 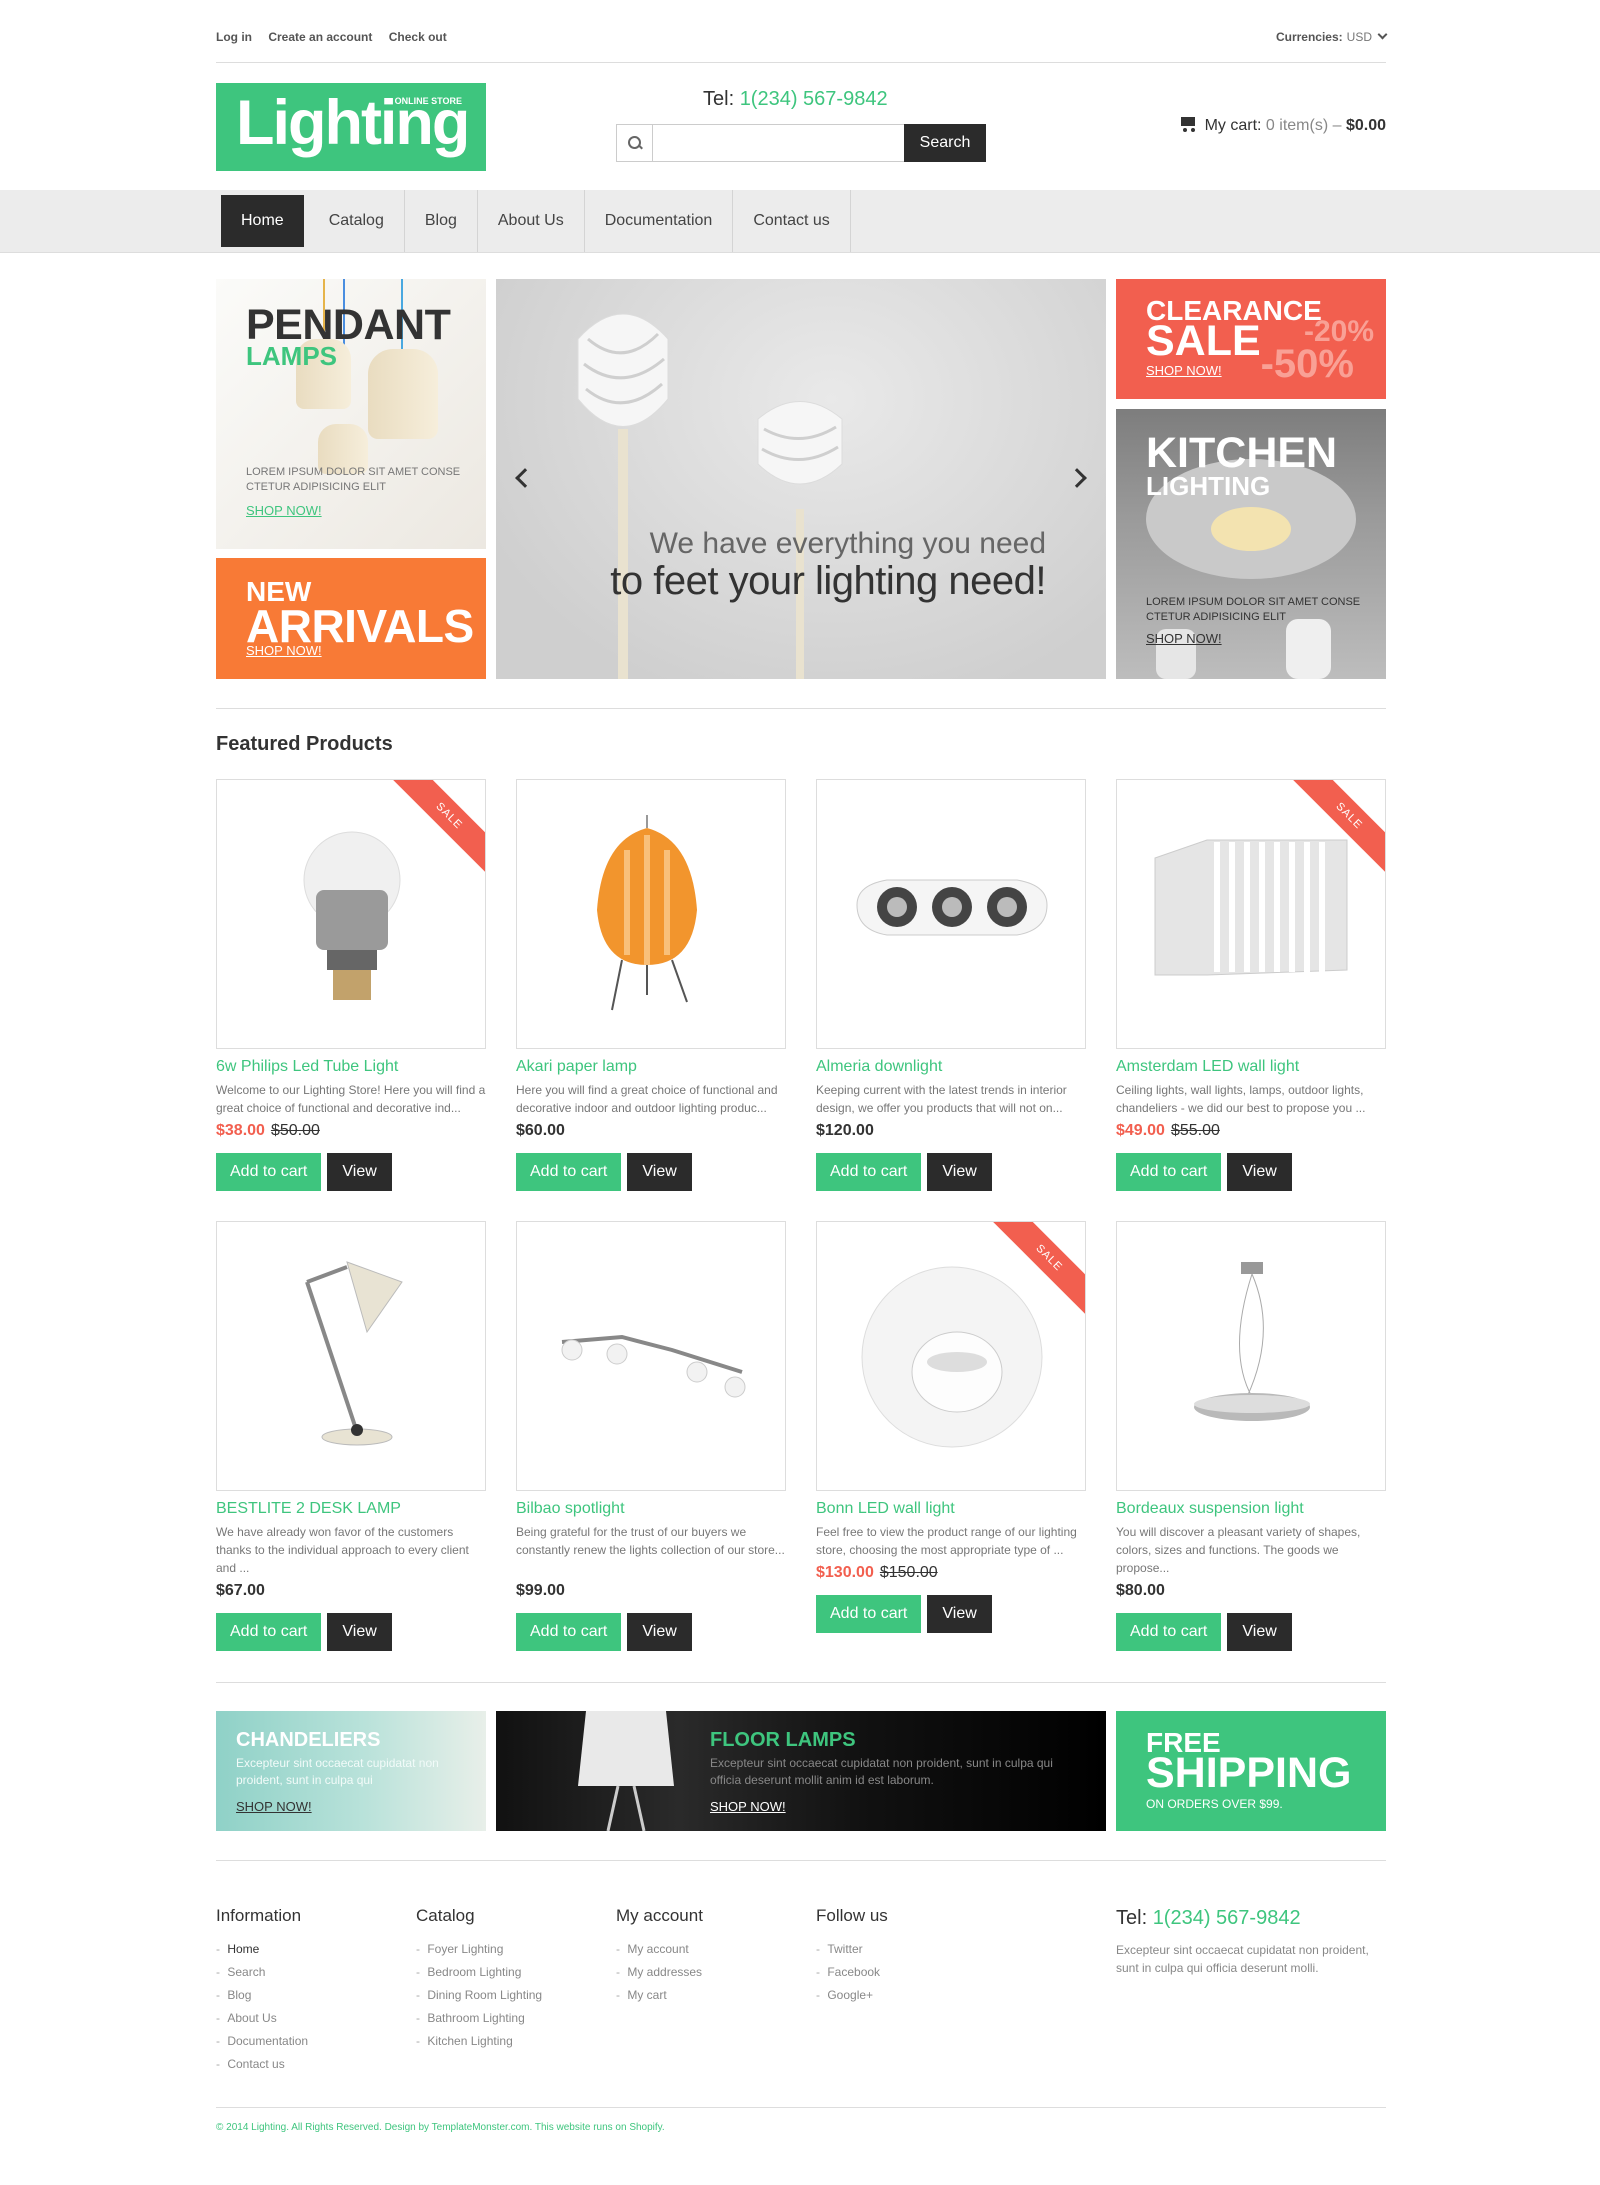 I want to click on footer-link-documentation: Documentation, so click(x=262, y=2041).